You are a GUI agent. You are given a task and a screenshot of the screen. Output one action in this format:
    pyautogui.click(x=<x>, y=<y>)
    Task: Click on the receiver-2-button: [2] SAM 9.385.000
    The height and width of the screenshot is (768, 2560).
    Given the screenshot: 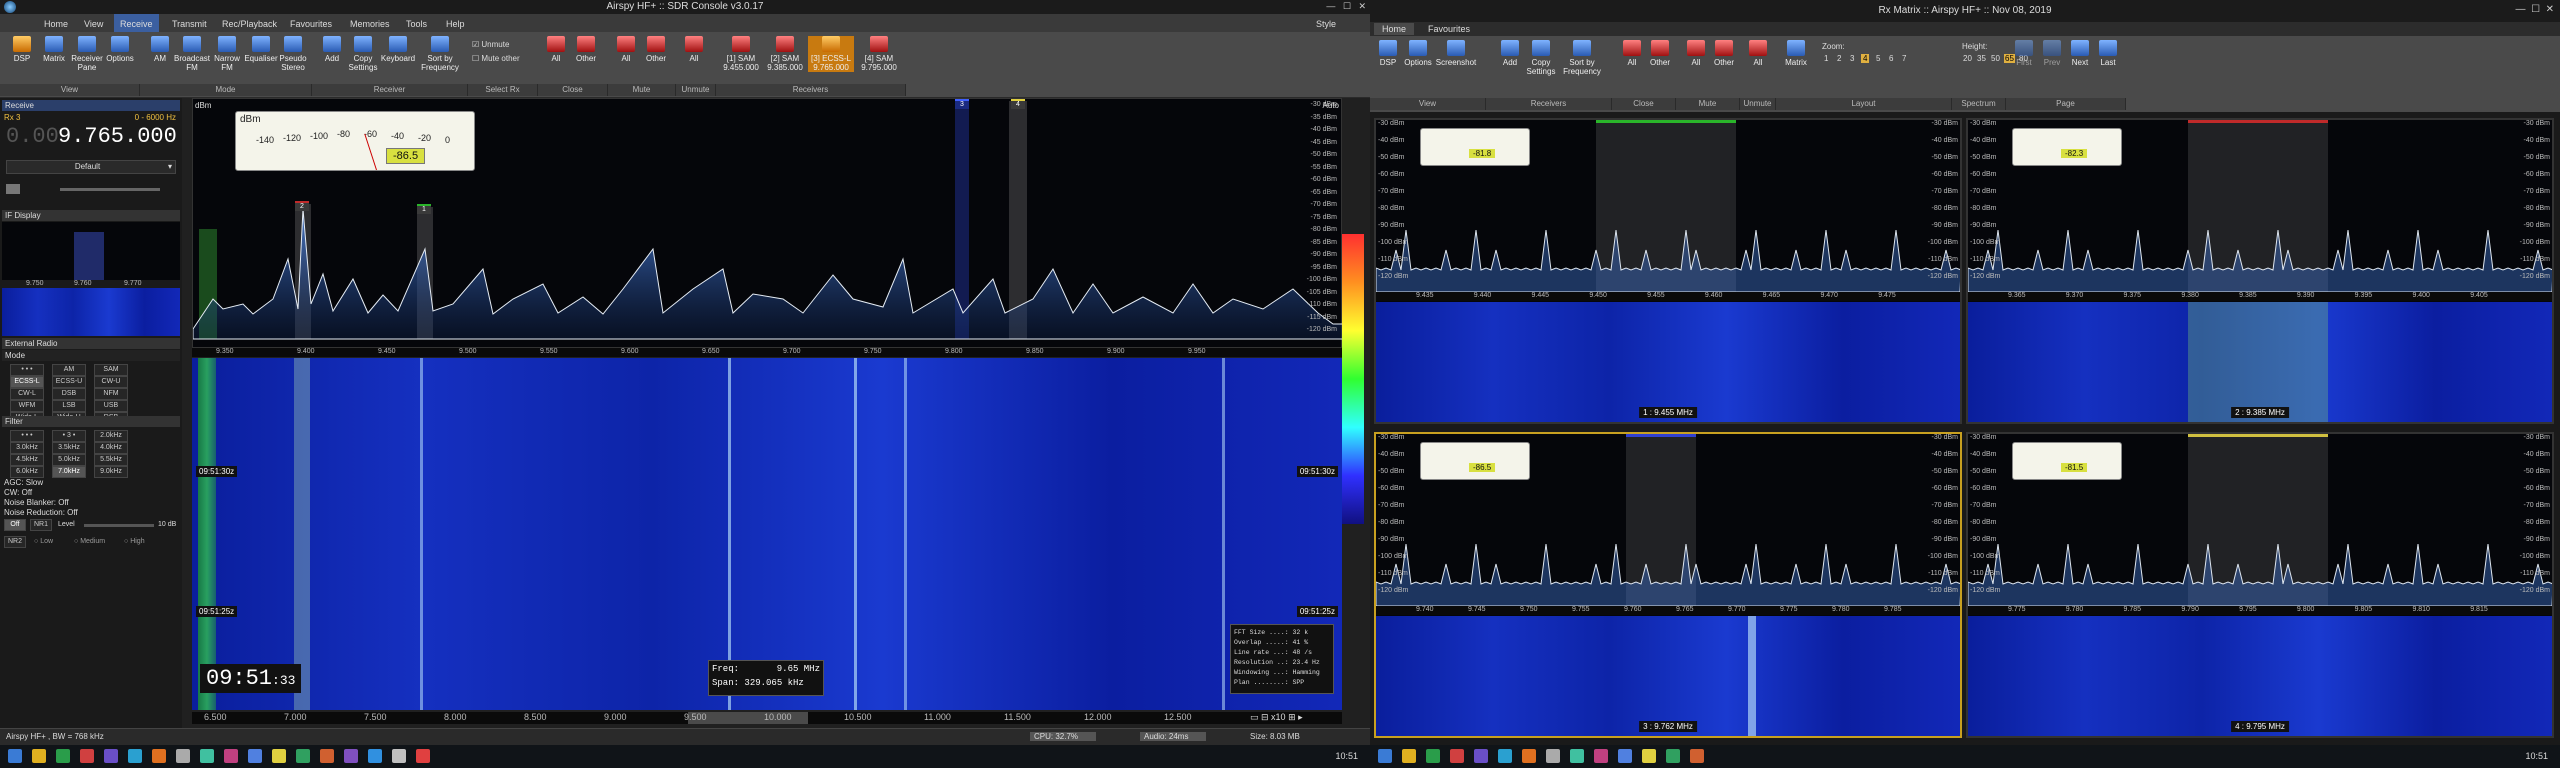 What is the action you would take?
    pyautogui.click(x=785, y=54)
    